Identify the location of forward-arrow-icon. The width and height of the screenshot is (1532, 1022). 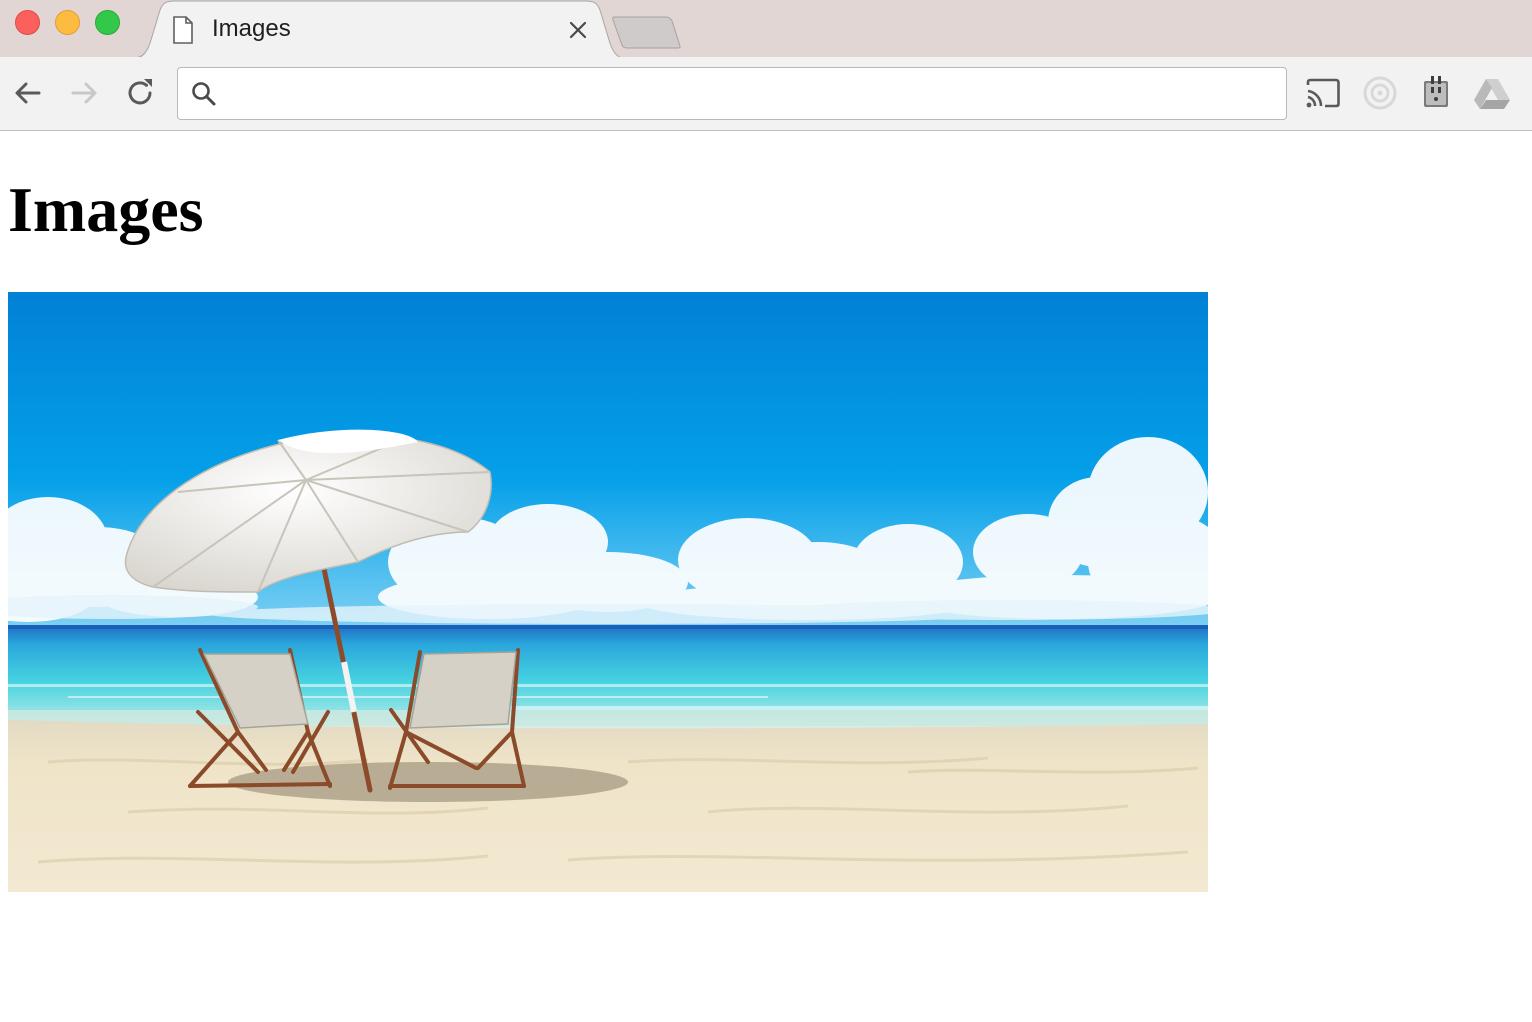
(84, 93).